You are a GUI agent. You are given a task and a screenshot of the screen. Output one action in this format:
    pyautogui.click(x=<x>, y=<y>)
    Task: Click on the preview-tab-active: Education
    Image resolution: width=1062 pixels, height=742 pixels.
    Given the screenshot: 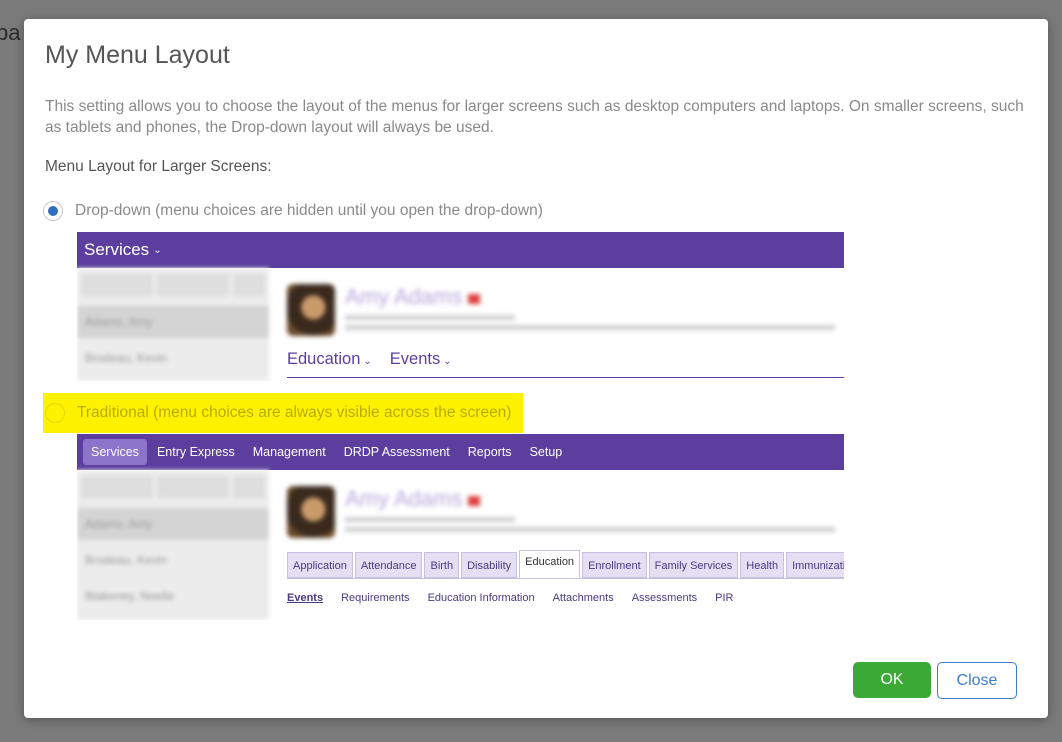 What is the action you would take?
    pyautogui.click(x=550, y=564)
    